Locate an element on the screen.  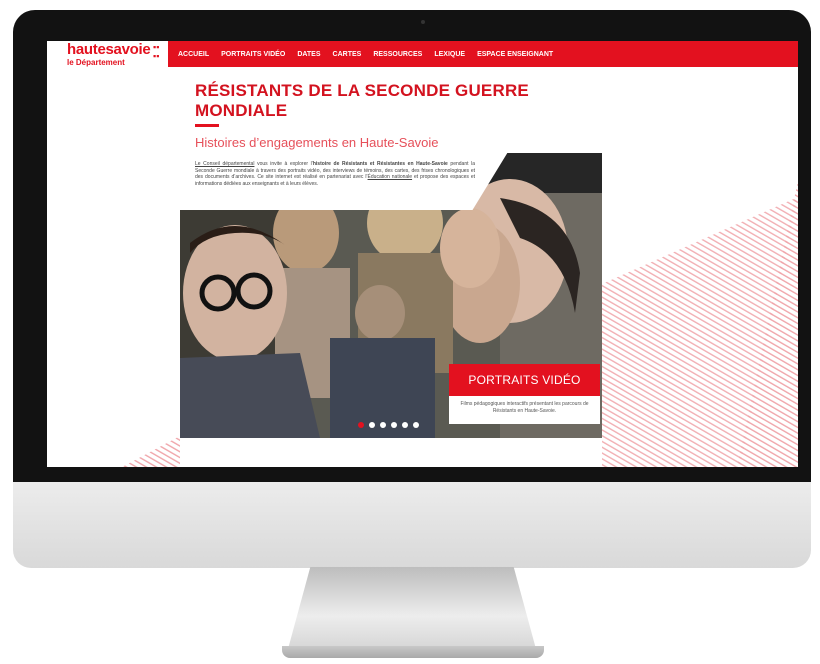
monitor-stand is located at coordinates (412, 608).